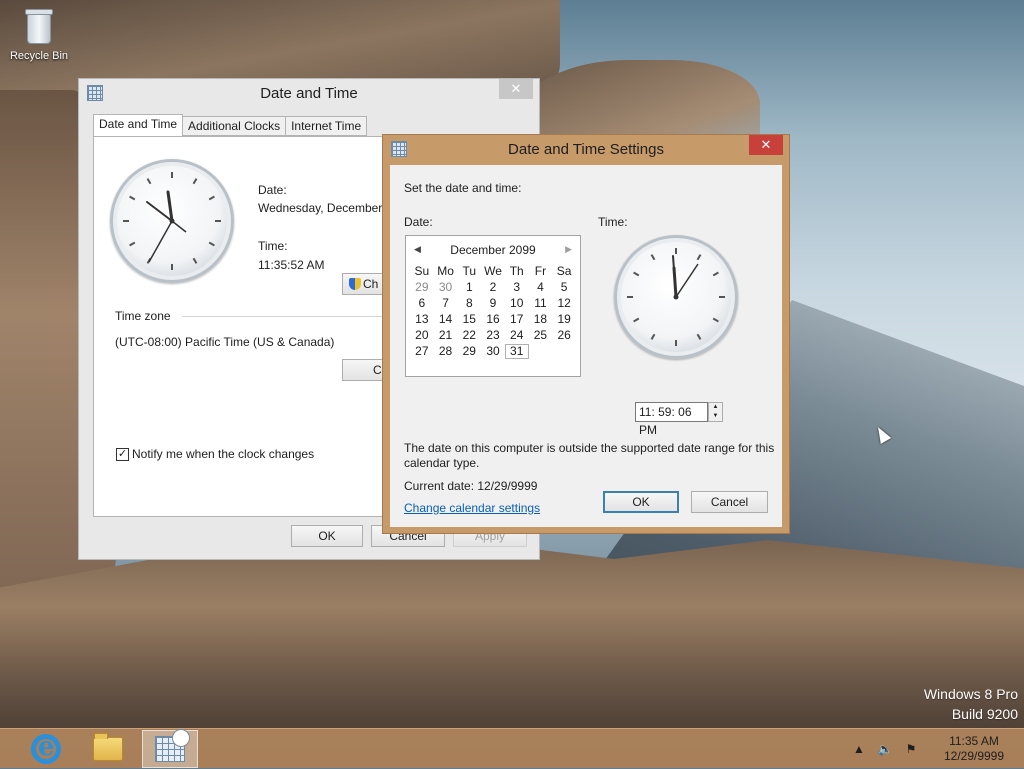  I want to click on uac-shield-icon, so click(355, 284).